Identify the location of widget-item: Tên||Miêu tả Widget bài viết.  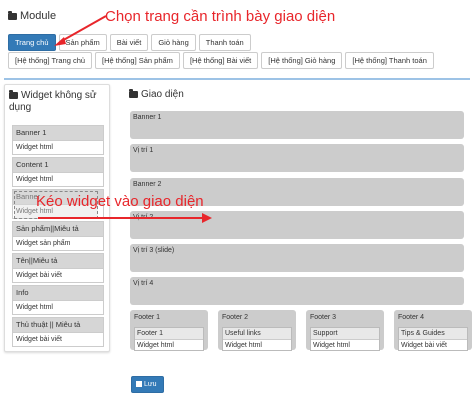
(58, 268).